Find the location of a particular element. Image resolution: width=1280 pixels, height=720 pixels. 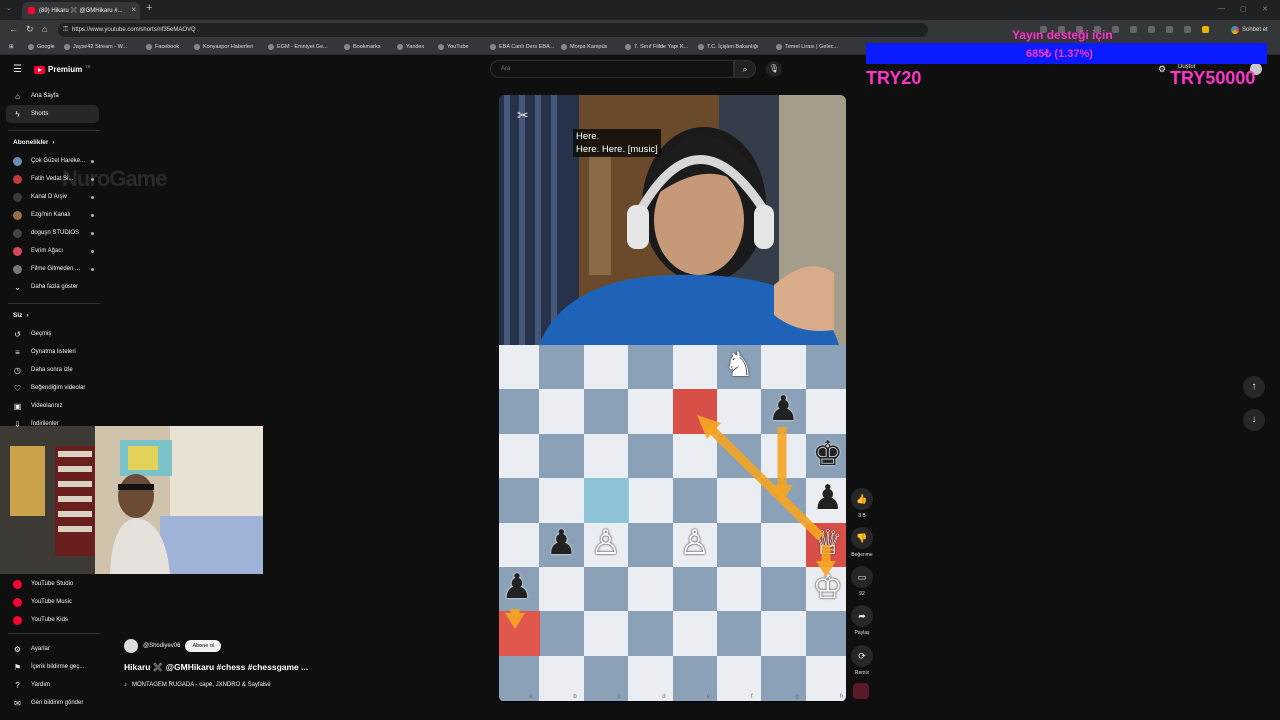

sidebar-item-downloads: ⇩ İndirilenler is located at coordinates (50, 424).